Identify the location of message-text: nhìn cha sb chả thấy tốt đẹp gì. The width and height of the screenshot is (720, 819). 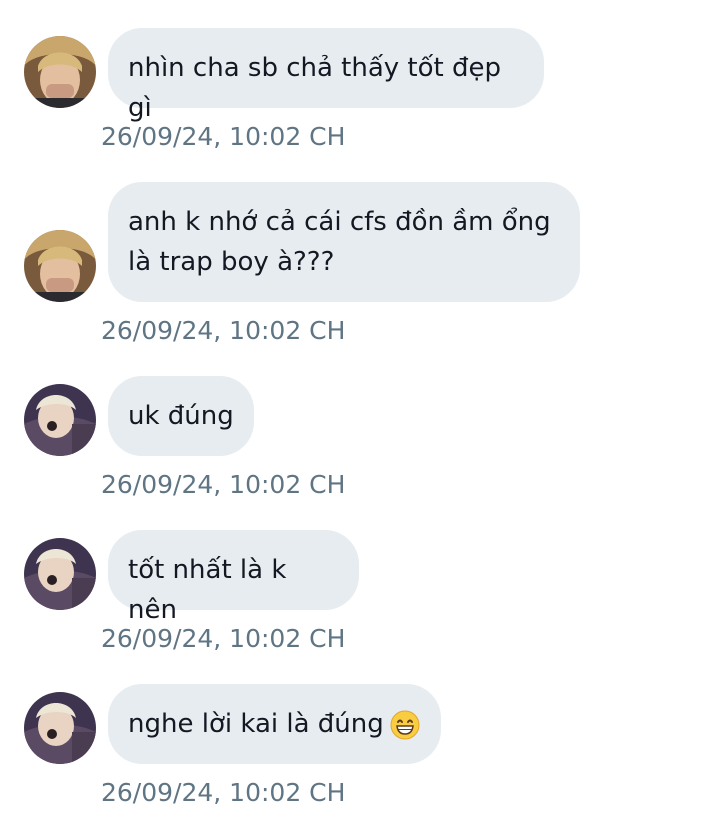
(315, 88).